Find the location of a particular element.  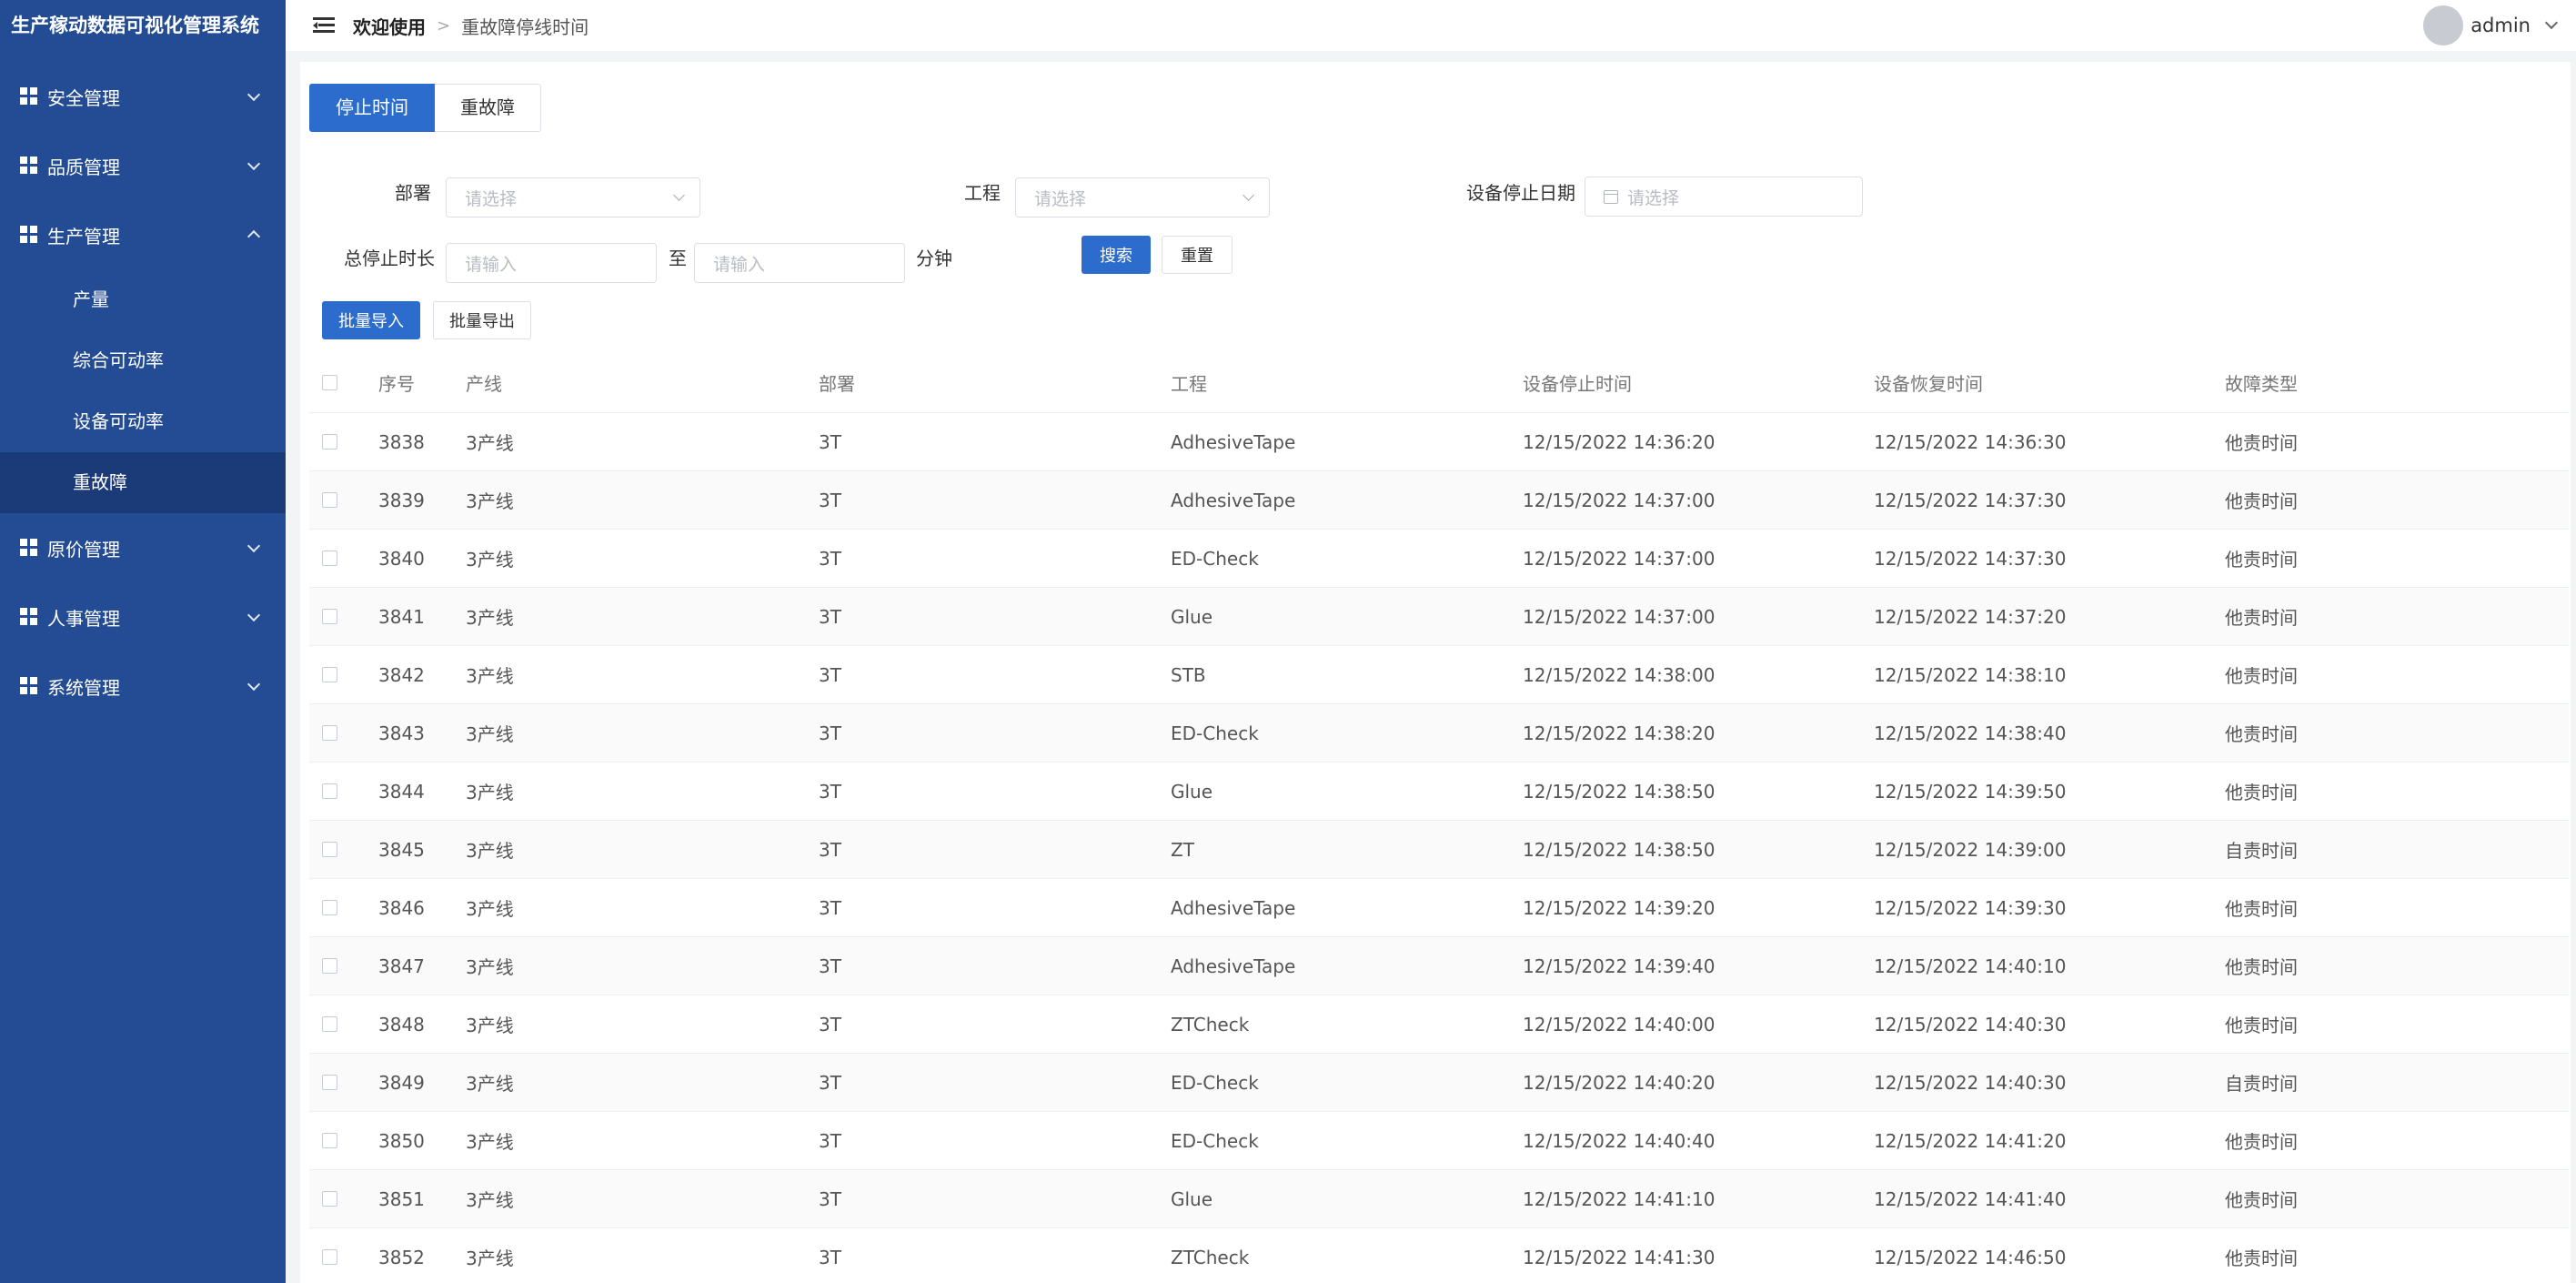

table-header: 序号 产线 部署 工程 设备停止时间 设备恢复时间 故障类型 is located at coordinates (1439, 383).